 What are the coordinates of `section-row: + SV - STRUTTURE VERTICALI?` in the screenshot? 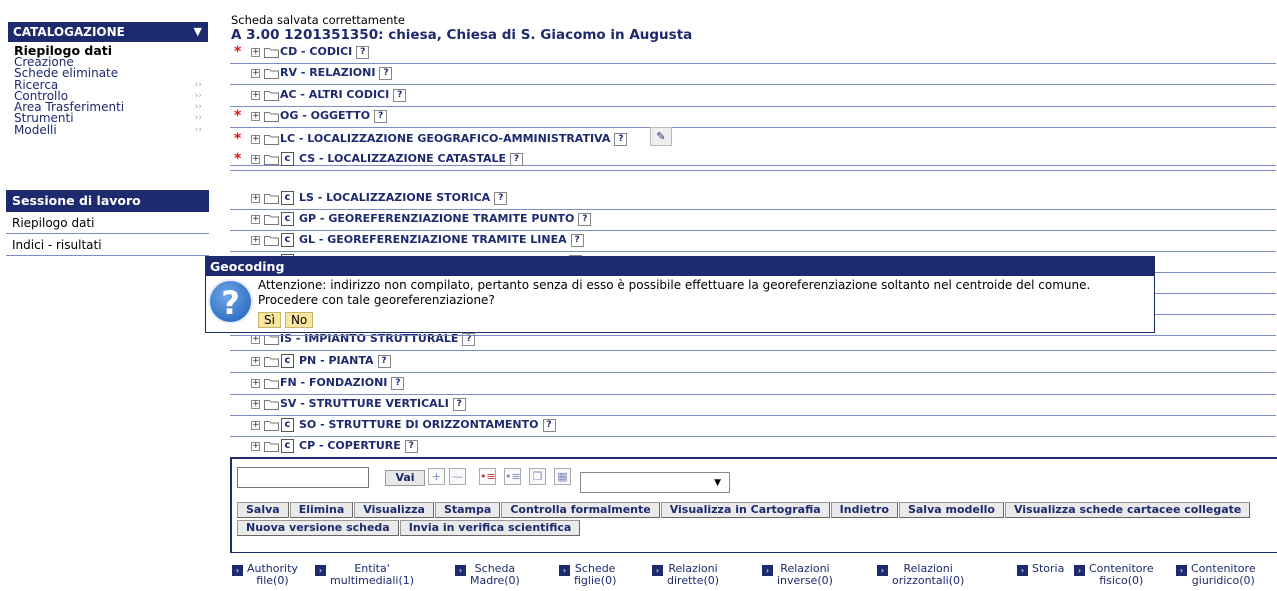 It's located at (753, 405).